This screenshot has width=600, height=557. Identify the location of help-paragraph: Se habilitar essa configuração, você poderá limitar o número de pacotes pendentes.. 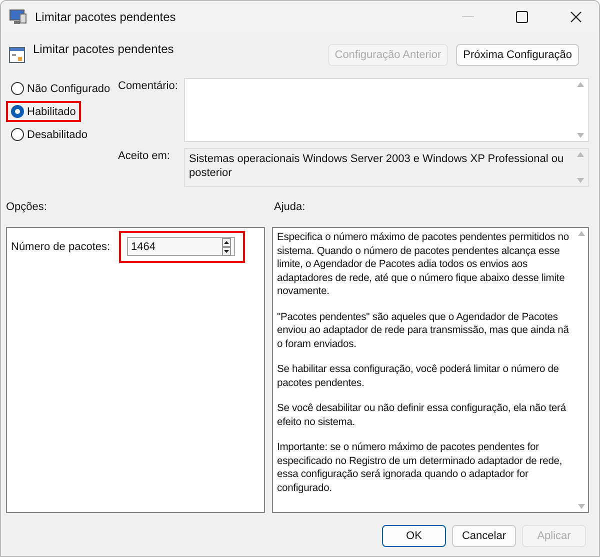
(418, 376).